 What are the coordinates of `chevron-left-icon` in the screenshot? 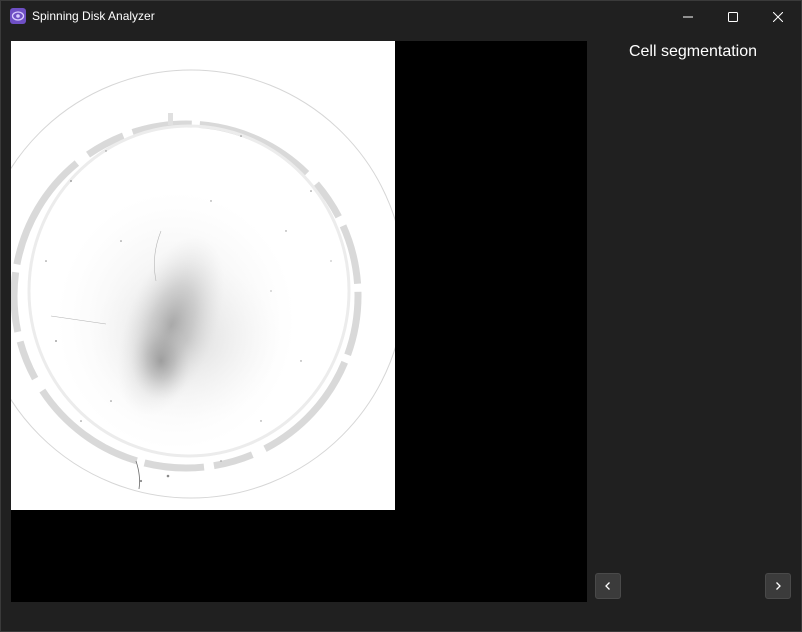 It's located at (607, 586).